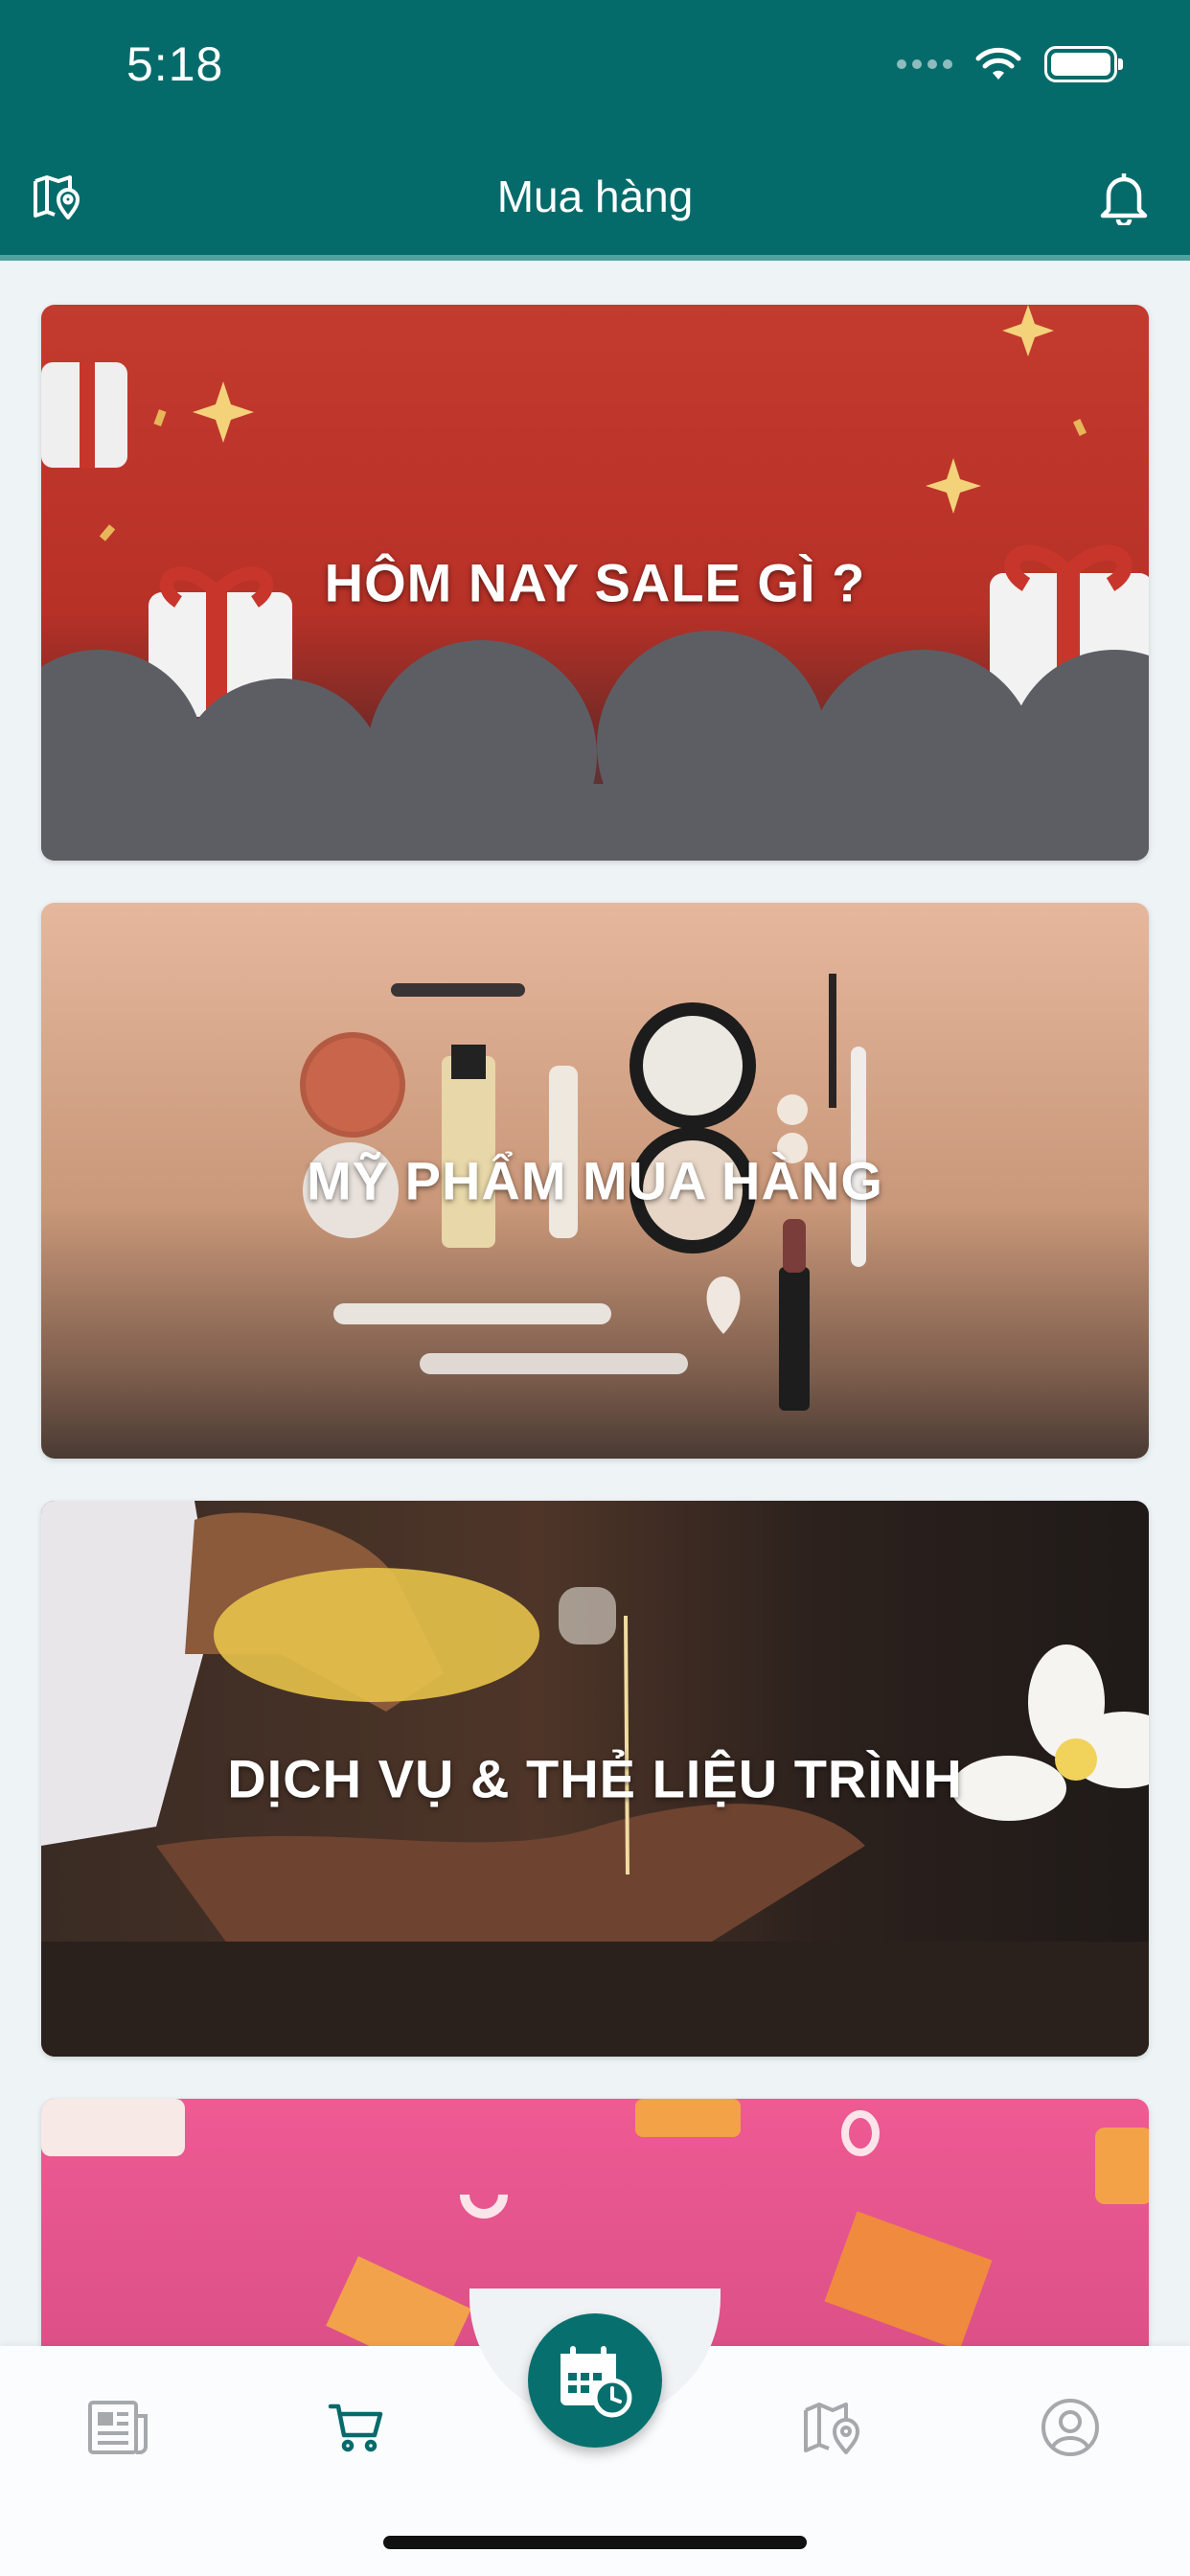 This screenshot has height=2576, width=1190. Describe the element at coordinates (595, 130) in the screenshot. I see `app-header: 5:18 Mua hàng` at that location.